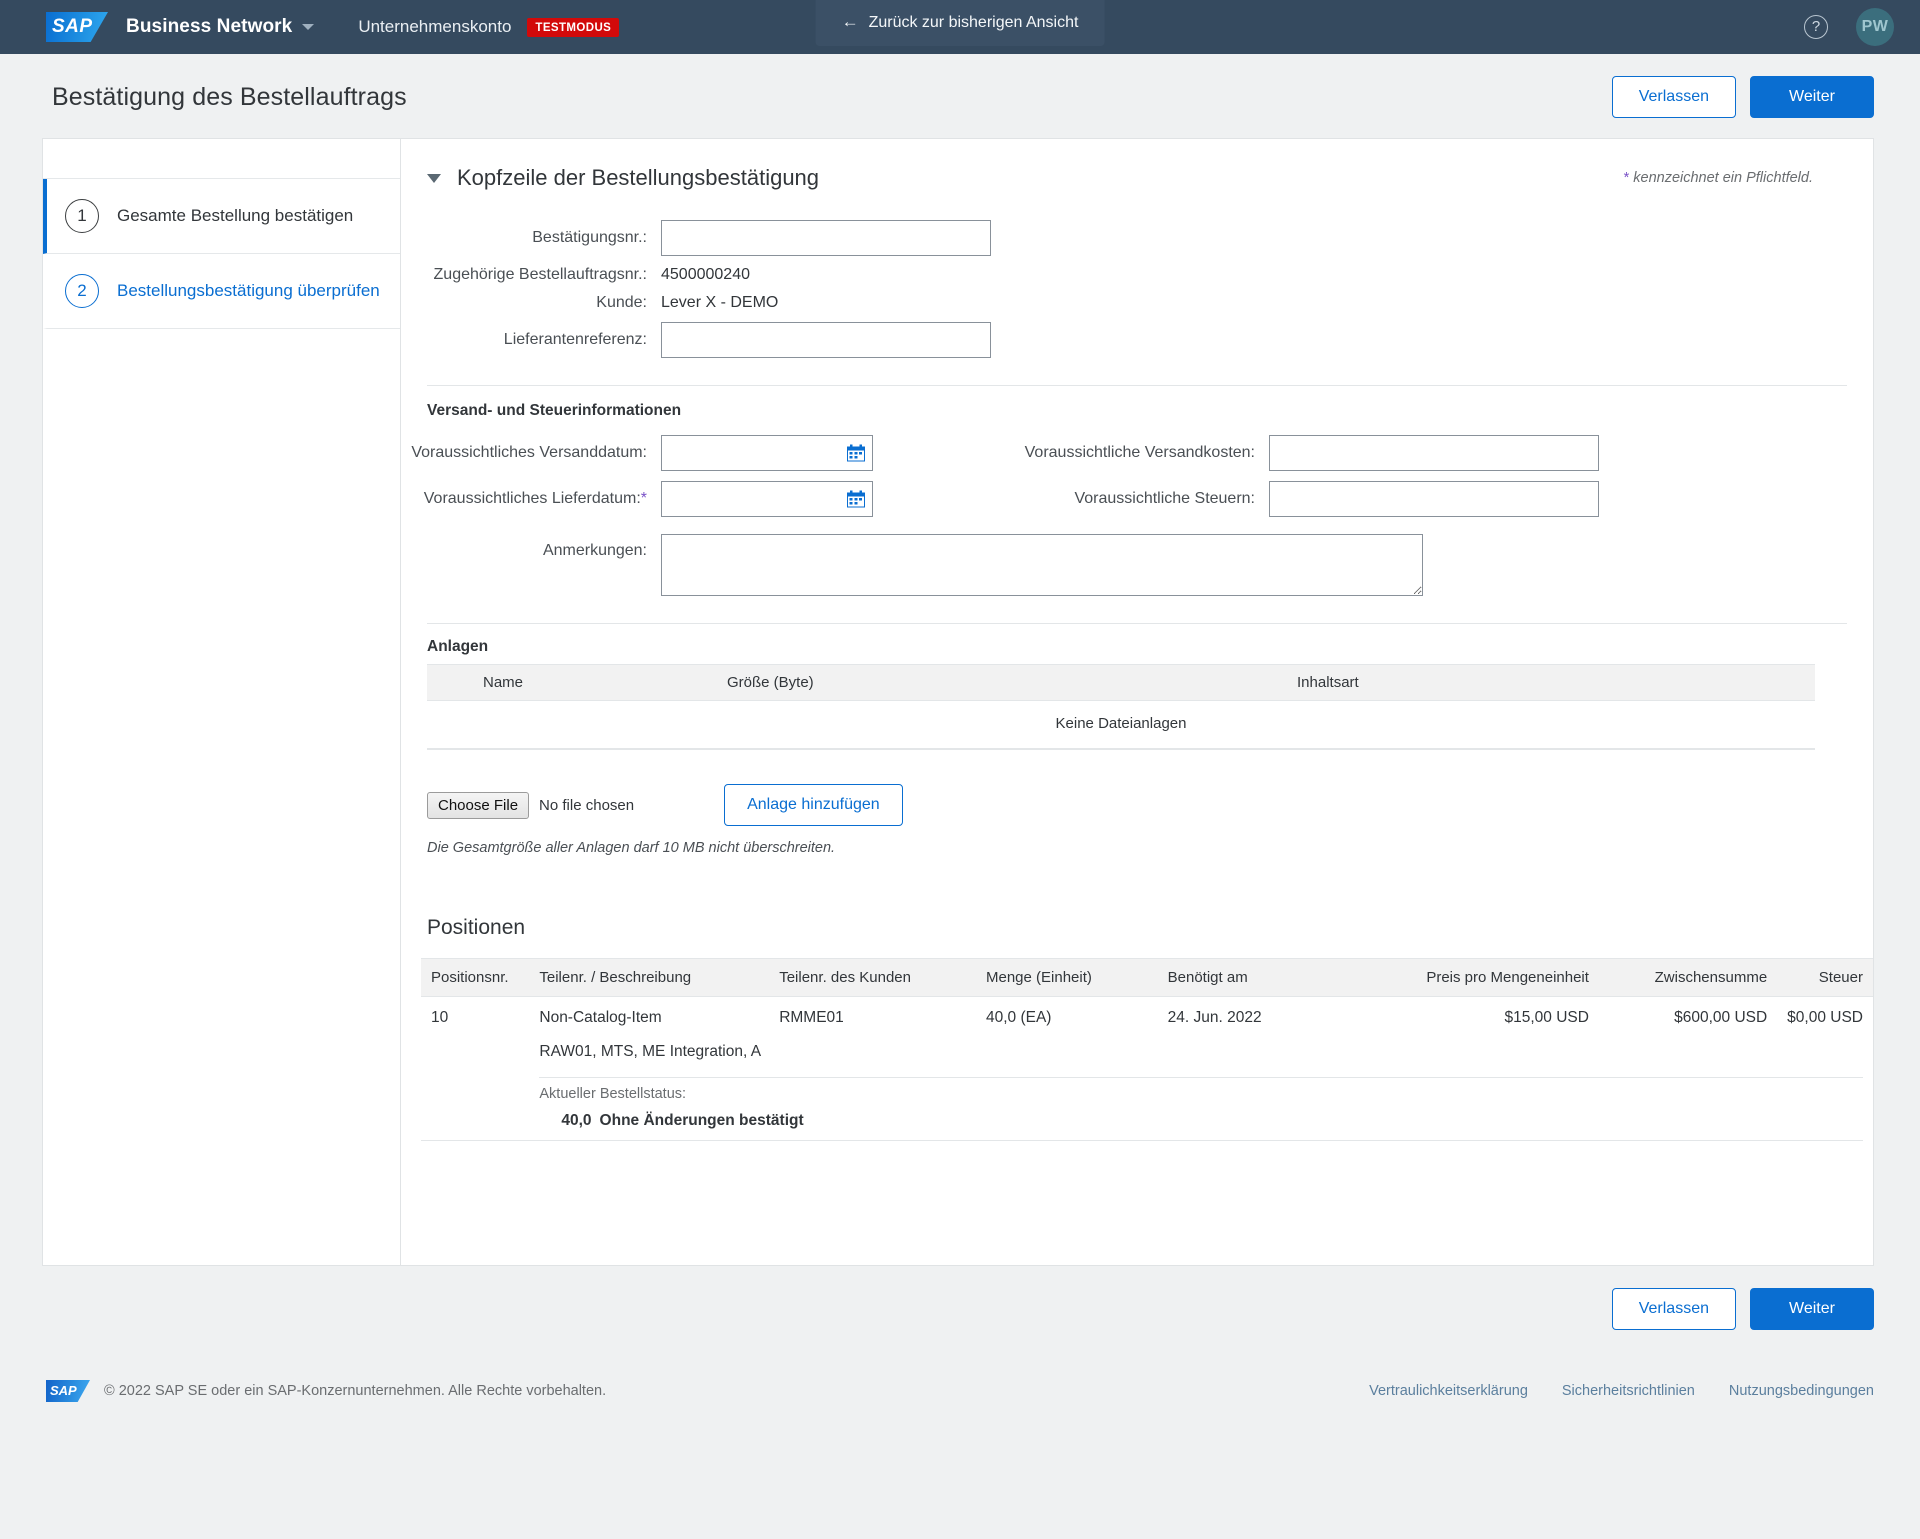 The width and height of the screenshot is (1920, 1539). I want to click on attachments-table-header: Name Größe (Byte) Inhaltsart, so click(1121, 682).